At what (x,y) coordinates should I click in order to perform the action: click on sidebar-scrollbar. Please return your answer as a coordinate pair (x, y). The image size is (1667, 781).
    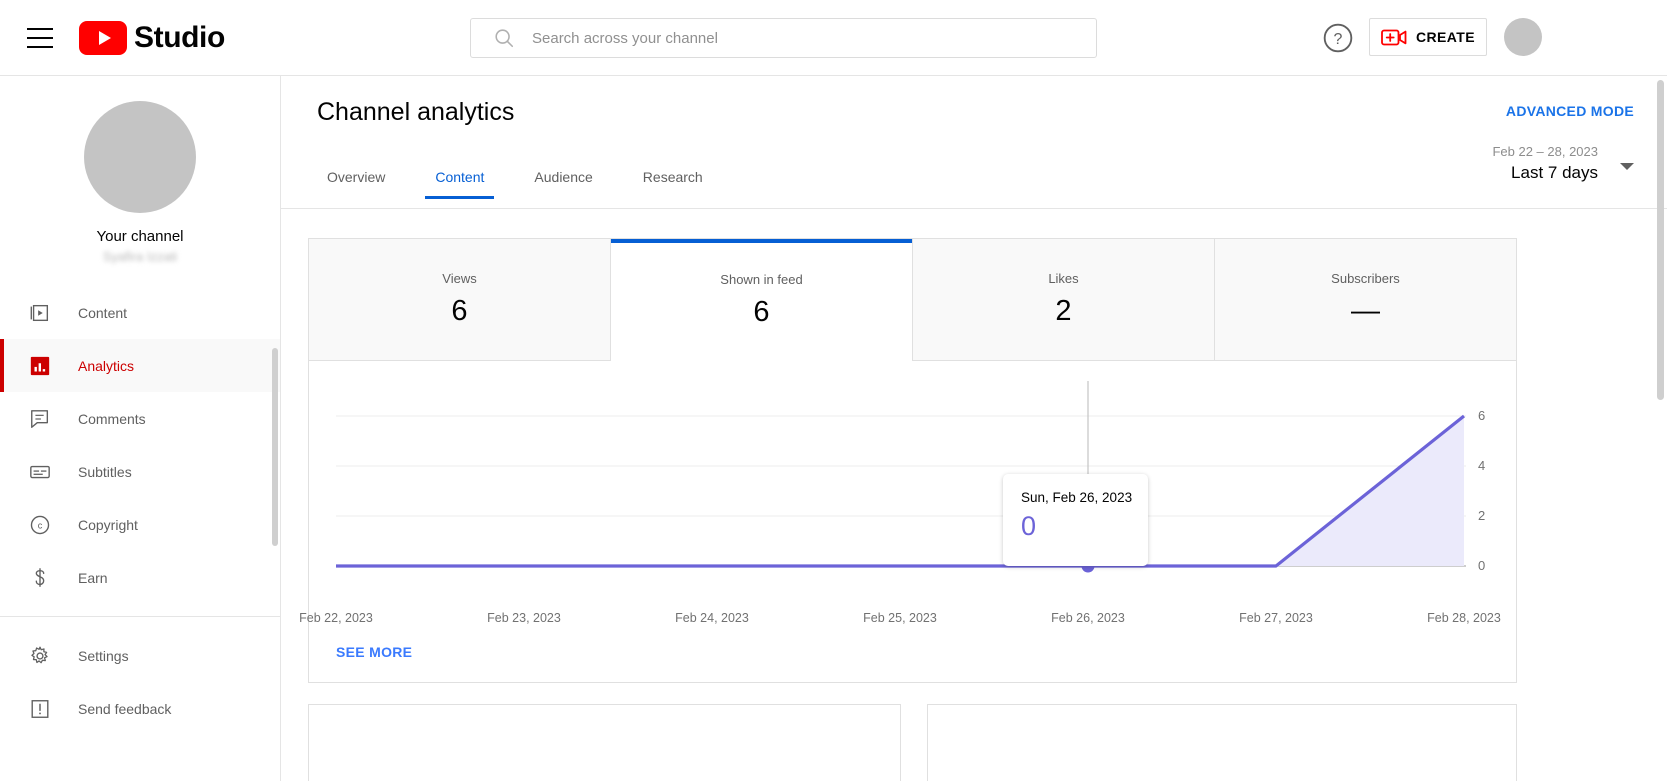
    Looking at the image, I should click on (275, 447).